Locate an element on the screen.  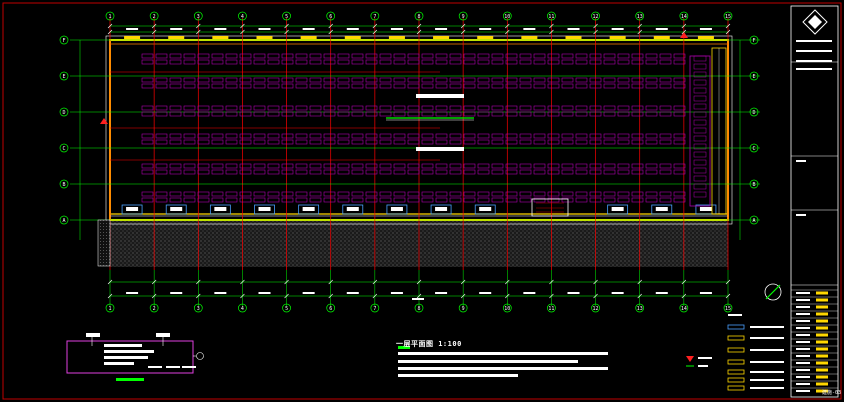
axis-bubble-label: 9 is located at coordinates (463, 309).